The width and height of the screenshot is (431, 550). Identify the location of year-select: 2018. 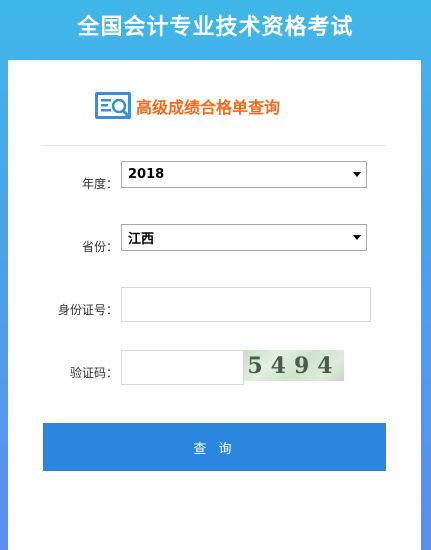
(244, 174).